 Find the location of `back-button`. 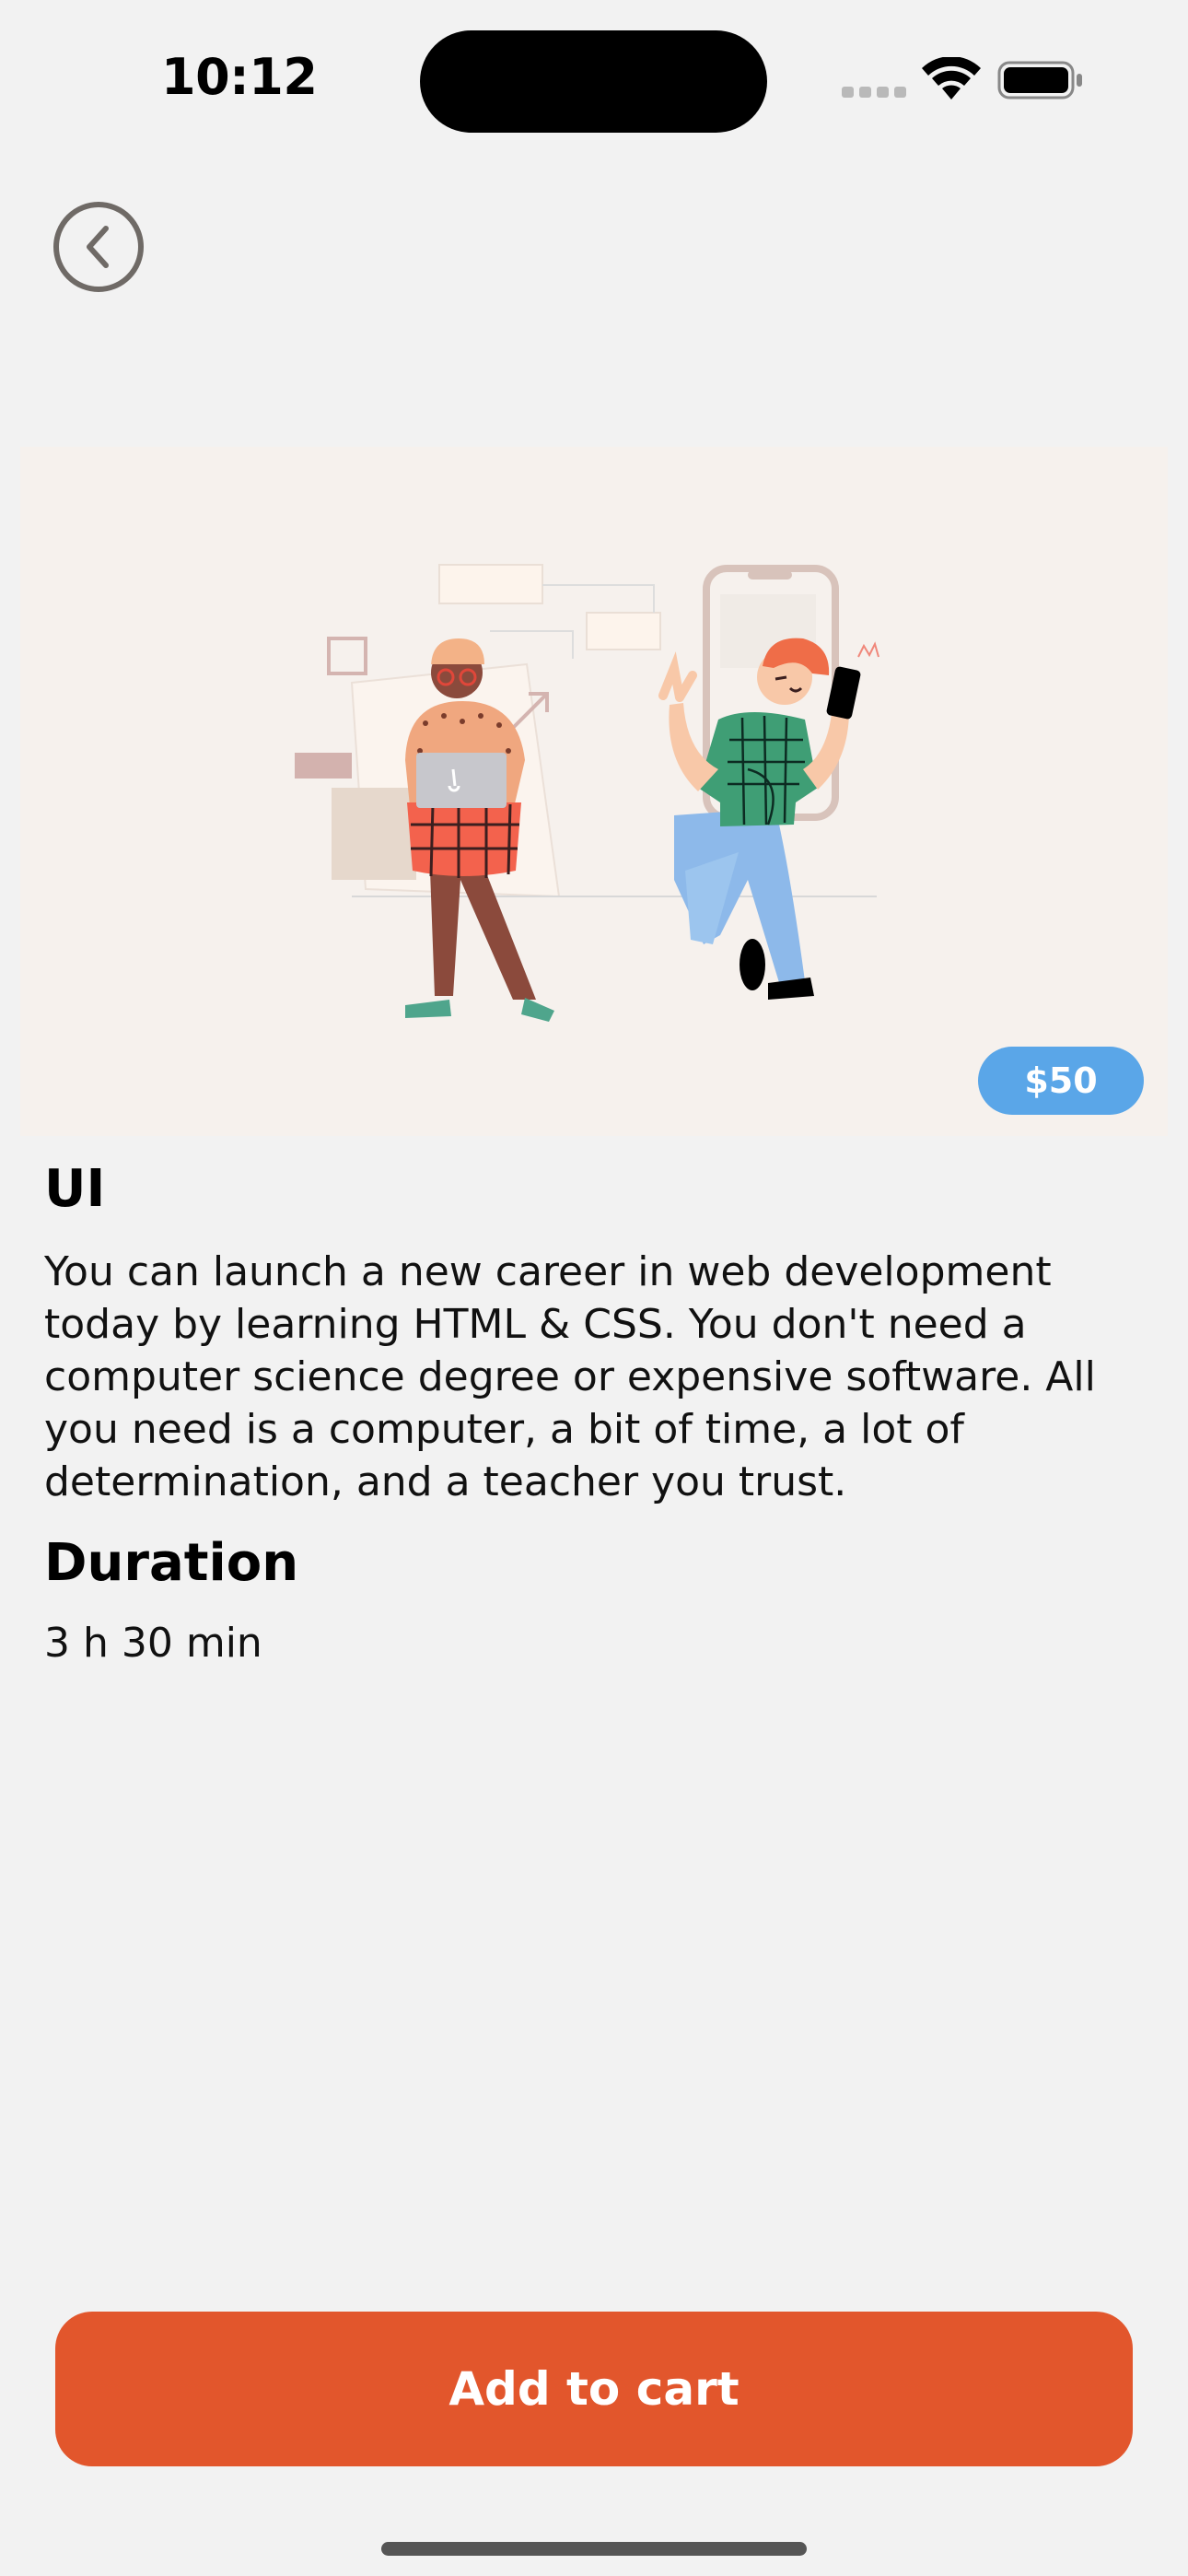

back-button is located at coordinates (98, 247).